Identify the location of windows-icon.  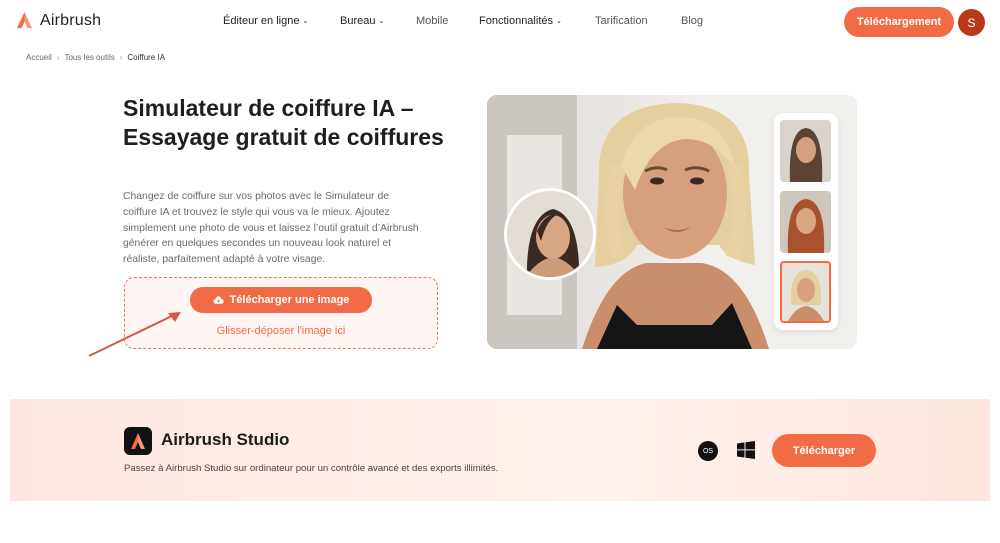
(746, 450).